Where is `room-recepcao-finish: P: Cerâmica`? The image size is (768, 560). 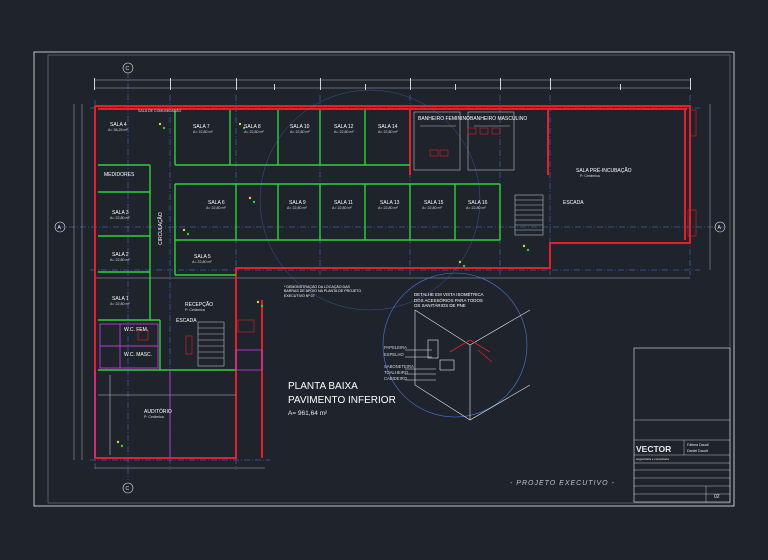
room-recepcao-finish: P: Cerâmica is located at coordinates (195, 310).